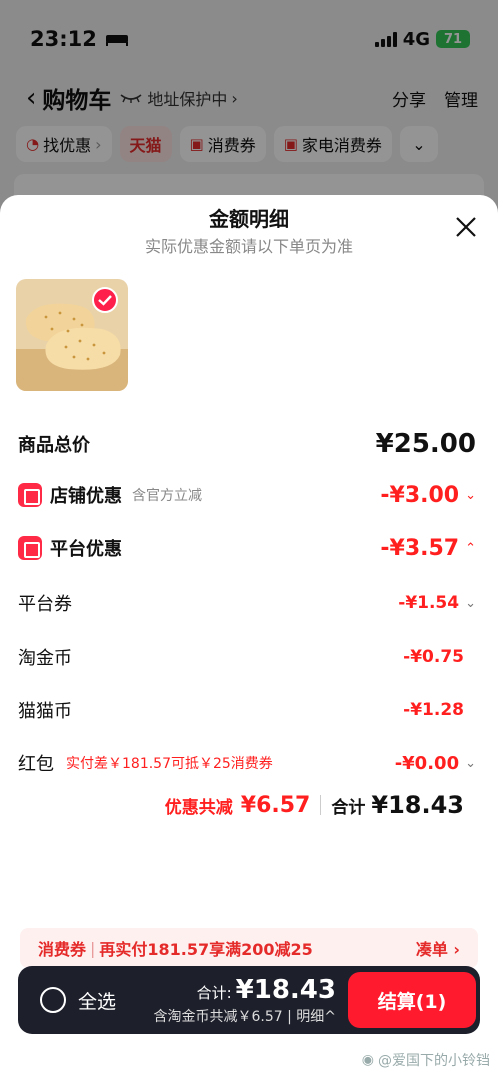 The width and height of the screenshot is (498, 1080). What do you see at coordinates (367, 1060) in the screenshot?
I see `weibo-icon: ◉` at bounding box center [367, 1060].